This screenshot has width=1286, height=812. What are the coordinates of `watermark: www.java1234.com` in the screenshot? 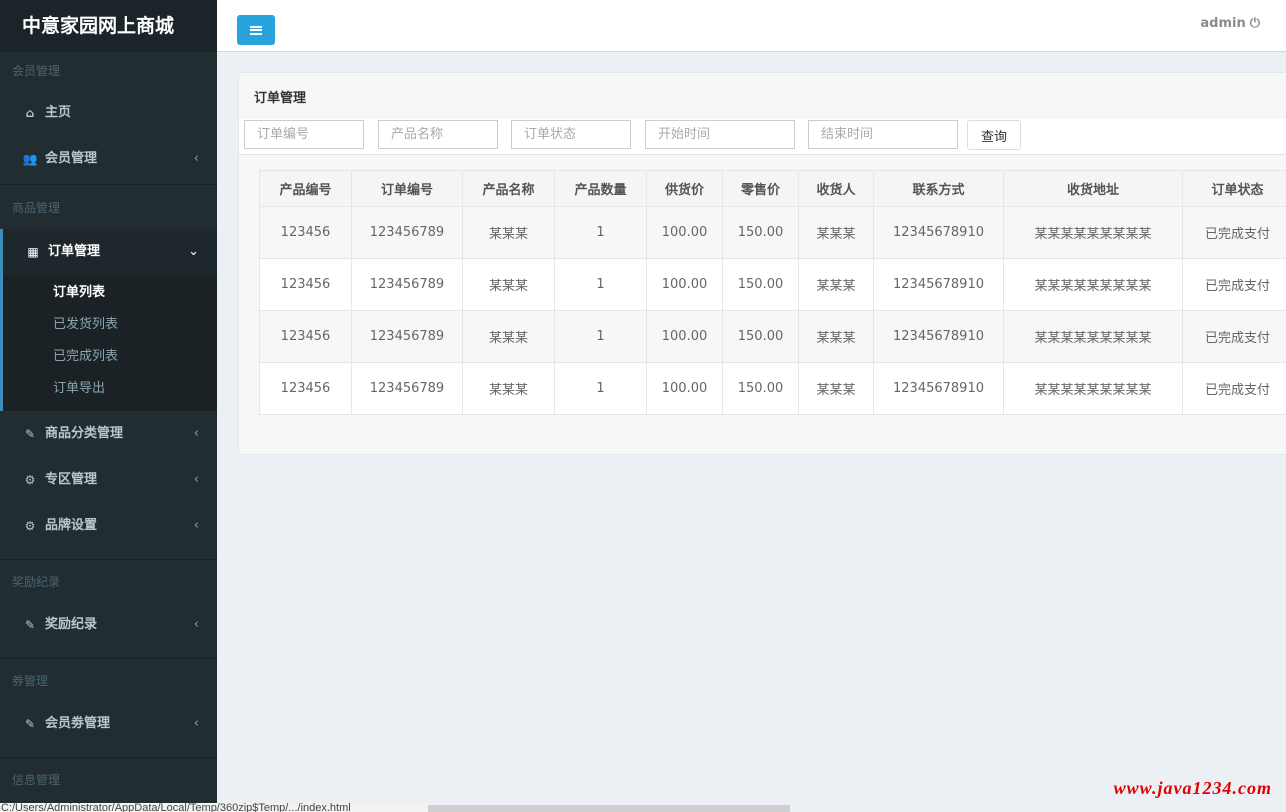 It's located at (1192, 788).